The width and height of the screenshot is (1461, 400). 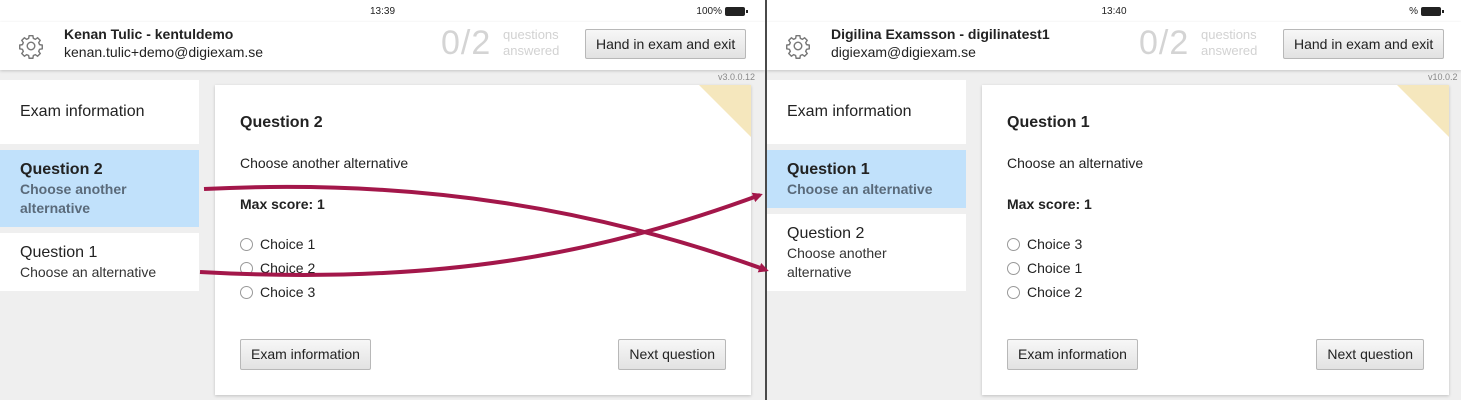 What do you see at coordinates (164, 52) in the screenshot?
I see `user-email: kenan.tulic+demo@digiexam.se` at bounding box center [164, 52].